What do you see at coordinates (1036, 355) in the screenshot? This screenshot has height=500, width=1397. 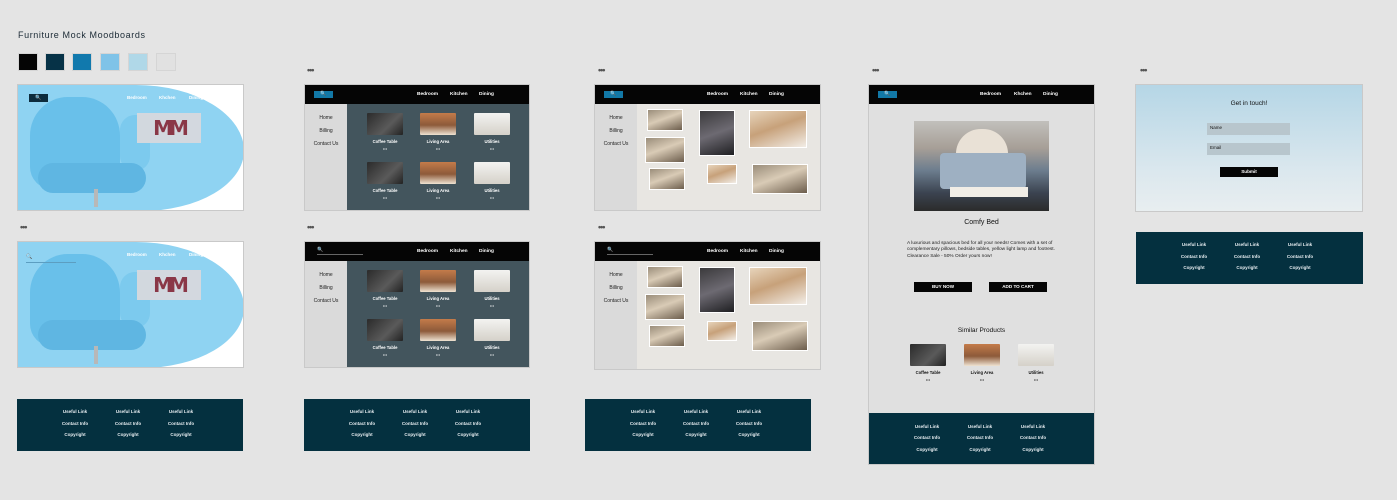 I see `similar-utilities` at bounding box center [1036, 355].